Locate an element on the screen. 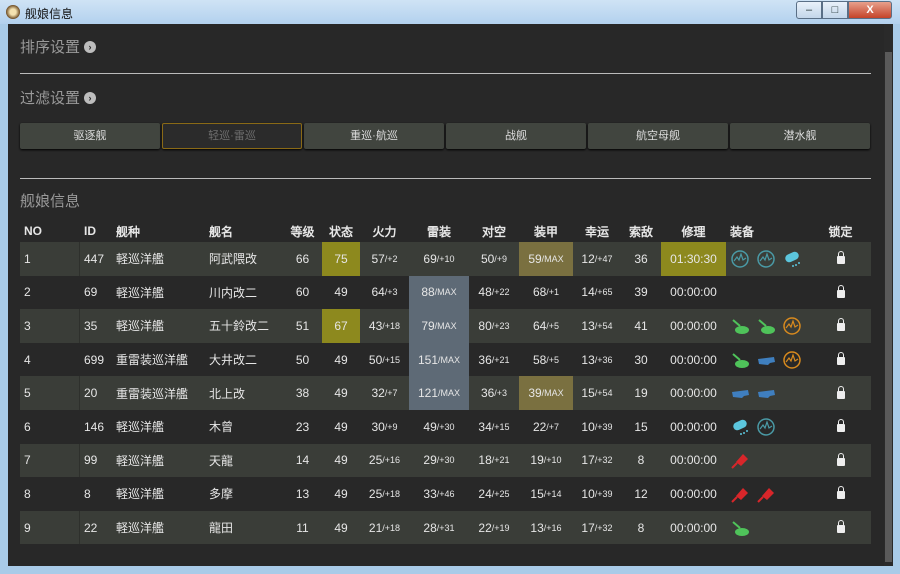 The width and height of the screenshot is (900, 574). stat-fp: 32/+7 is located at coordinates (384, 393).